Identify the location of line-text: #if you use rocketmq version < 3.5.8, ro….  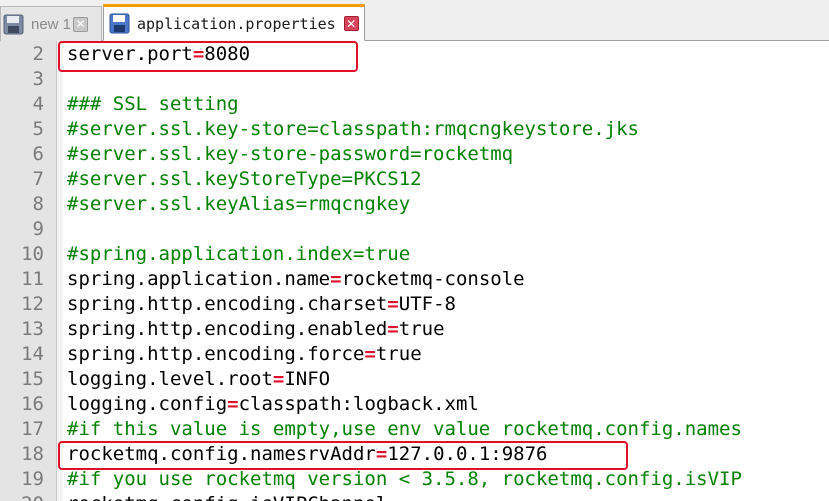
(404, 479).